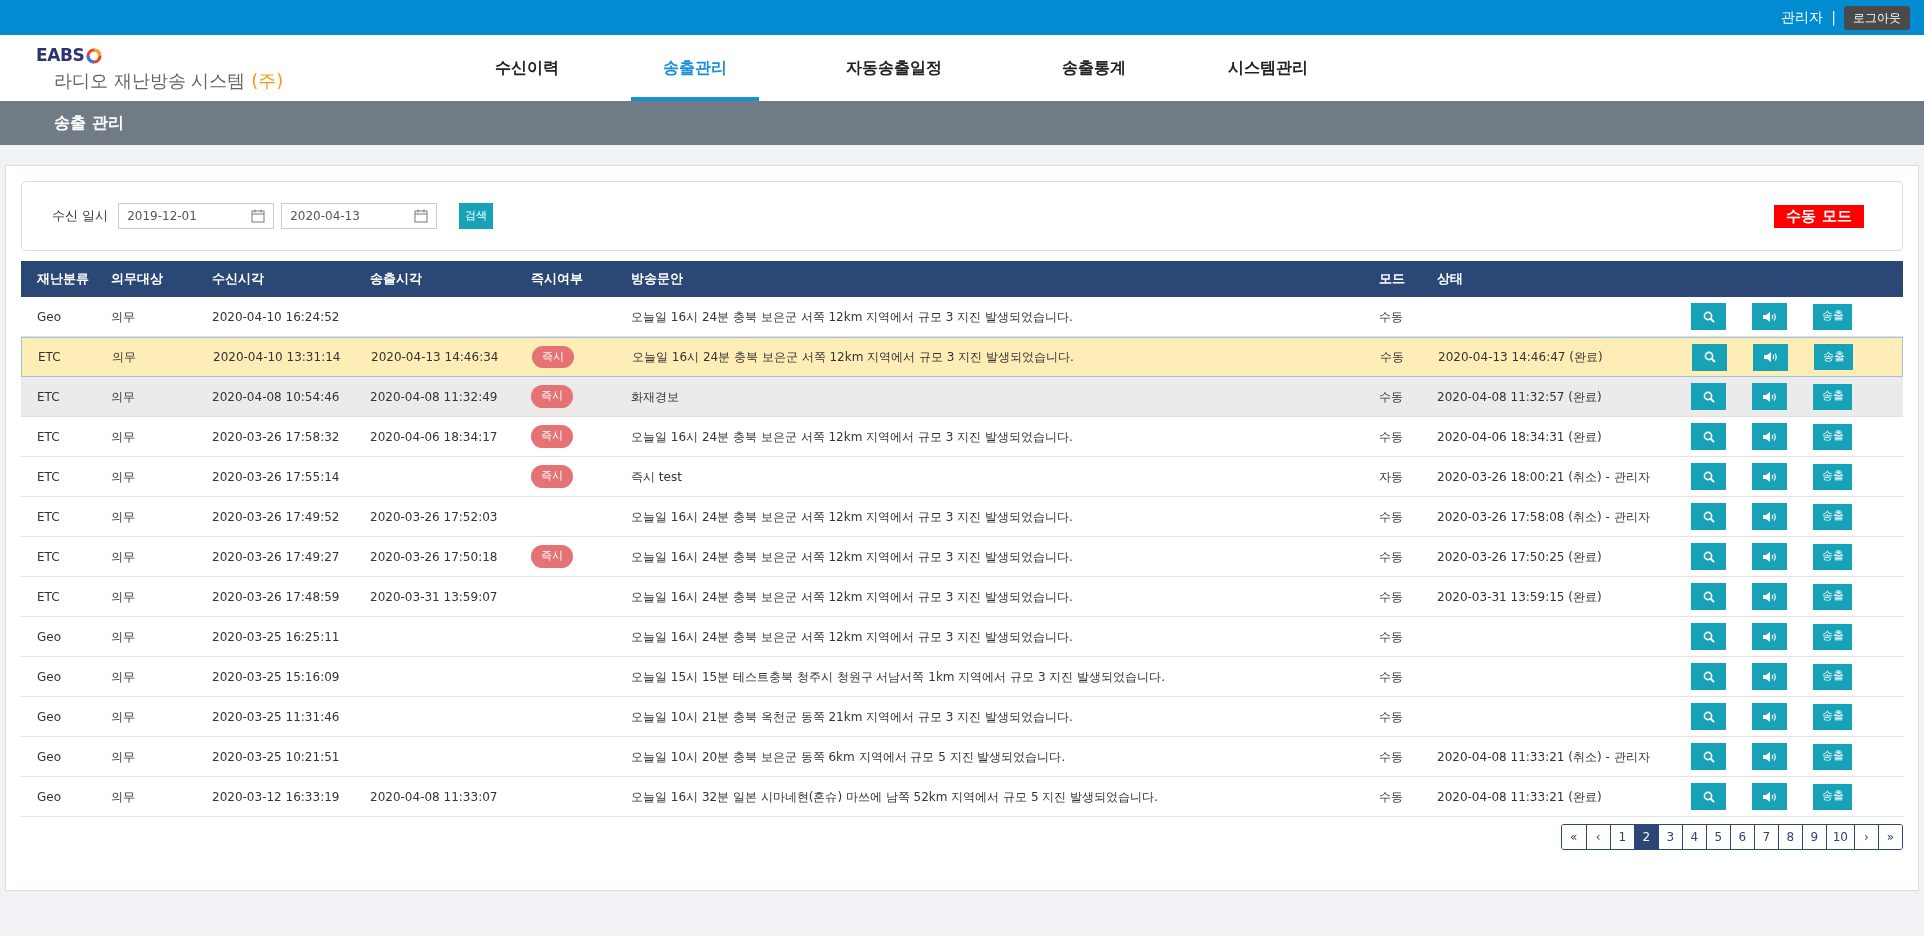 This screenshot has width=1924, height=936. What do you see at coordinates (276, 476) in the screenshot?
I see `table-cell: 2020-03-26 17:55:14` at bounding box center [276, 476].